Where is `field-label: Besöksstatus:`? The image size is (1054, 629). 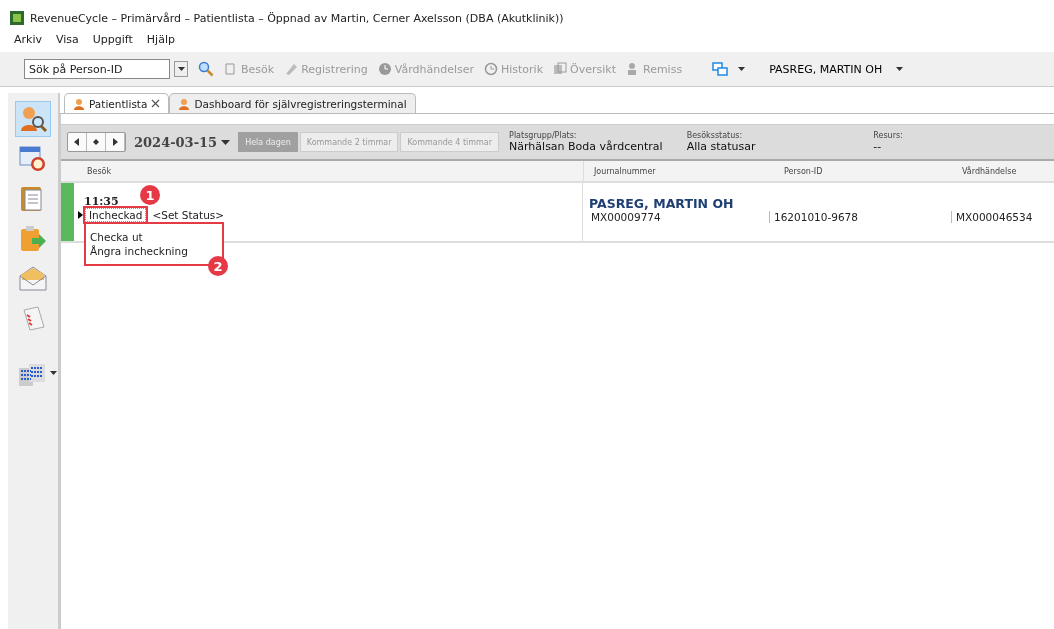
field-label: Besöksstatus: is located at coordinates (715, 135).